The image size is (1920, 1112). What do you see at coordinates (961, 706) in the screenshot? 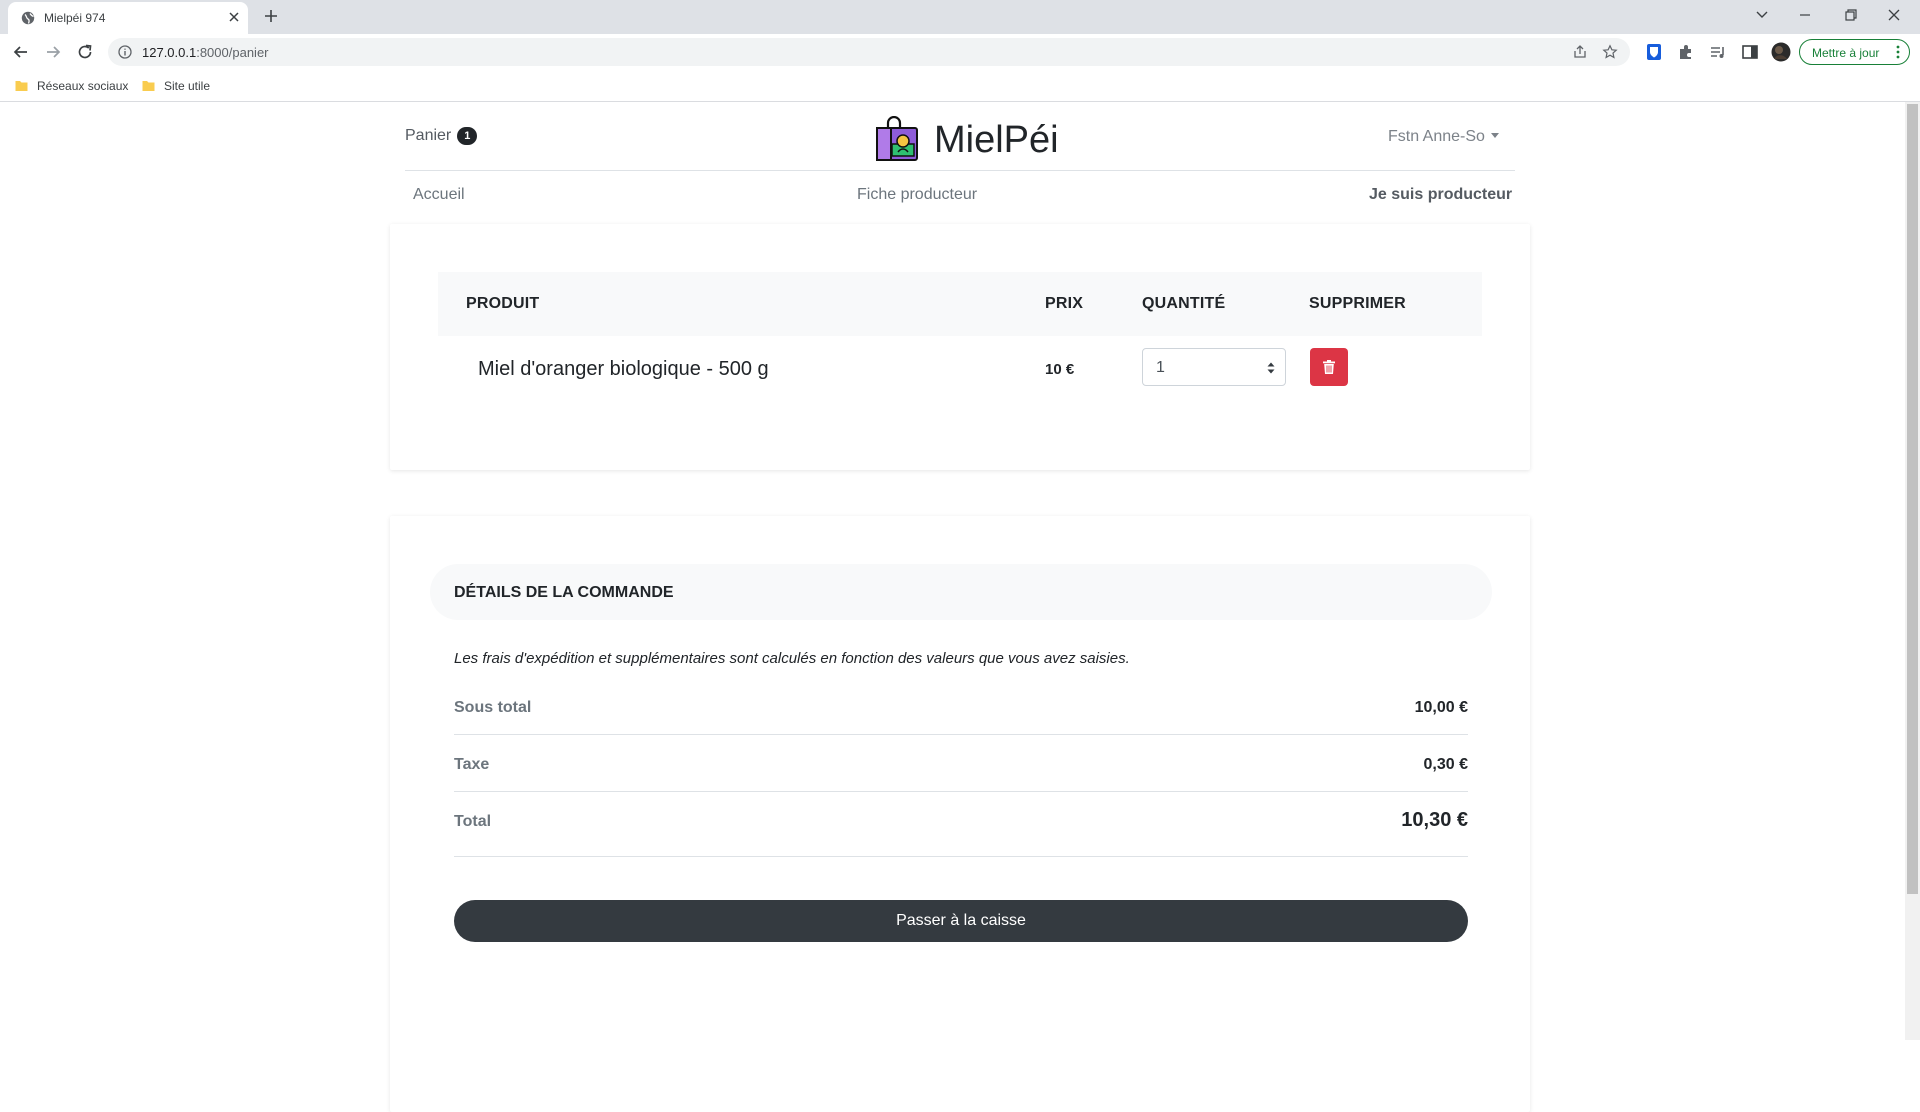
I see `subtotal-row: Sous total 10,00 €` at bounding box center [961, 706].